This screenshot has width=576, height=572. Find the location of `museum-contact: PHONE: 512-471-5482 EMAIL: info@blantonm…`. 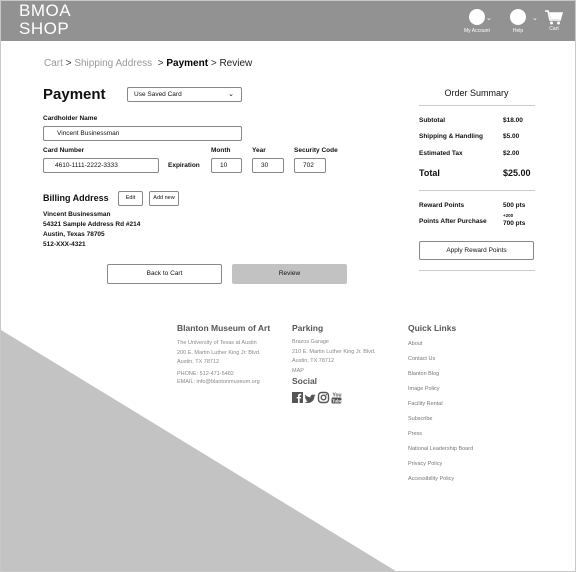

museum-contact: PHONE: 512-471-5482 EMAIL: info@blantonm… is located at coordinates (218, 378).